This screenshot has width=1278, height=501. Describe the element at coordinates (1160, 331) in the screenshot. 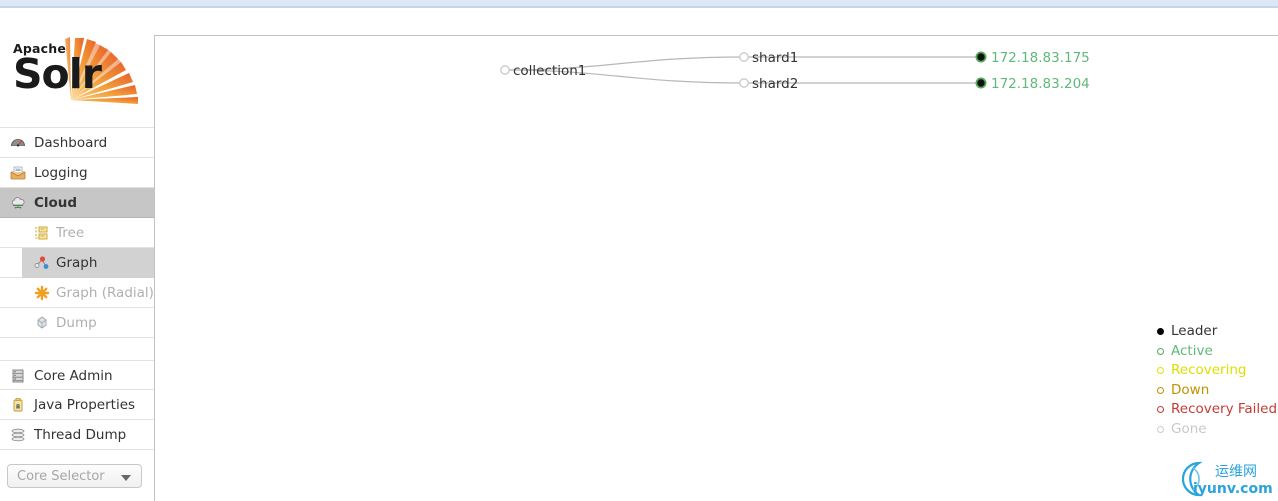

I see `legend-dot-leader` at that location.